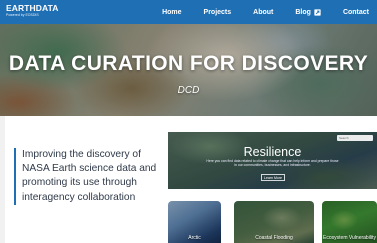  What do you see at coordinates (22, 15) in the screenshot?
I see `logo-subtitle: Powered by EOSDIS` at bounding box center [22, 15].